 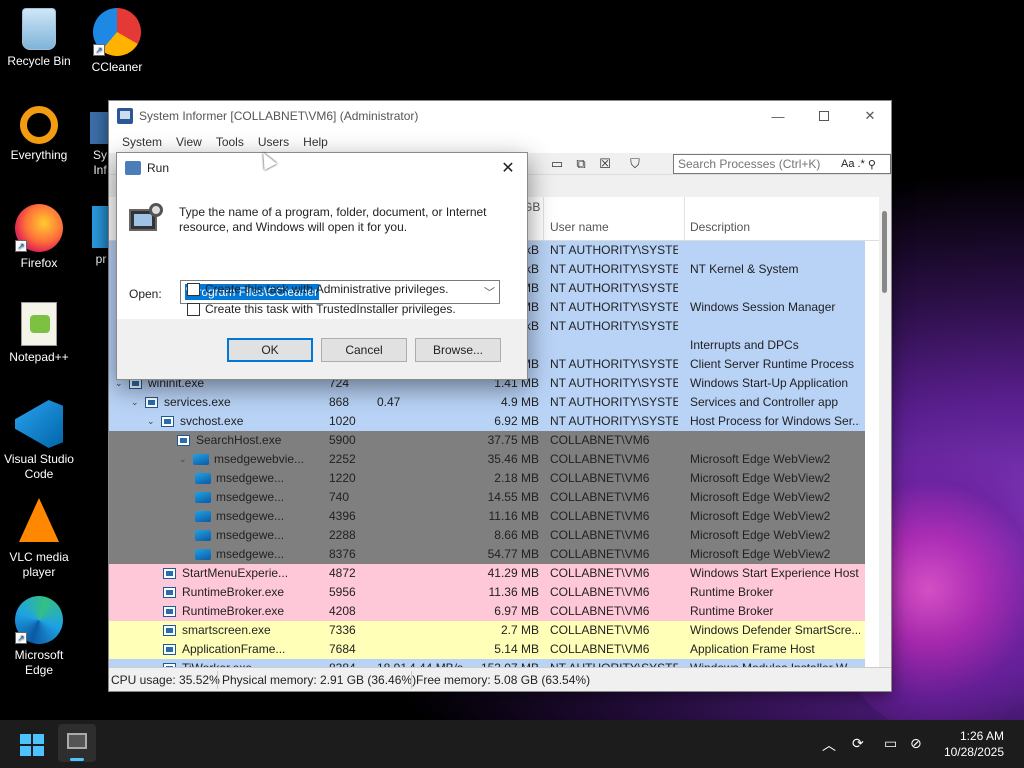 I want to click on chevron-up-icon: ︿, so click(x=829, y=745).